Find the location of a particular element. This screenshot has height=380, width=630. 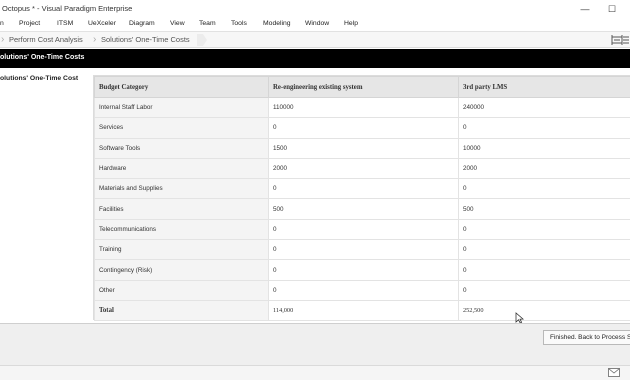

column-header-3rd-party-lms: 3rd party LMS is located at coordinates (544, 87).